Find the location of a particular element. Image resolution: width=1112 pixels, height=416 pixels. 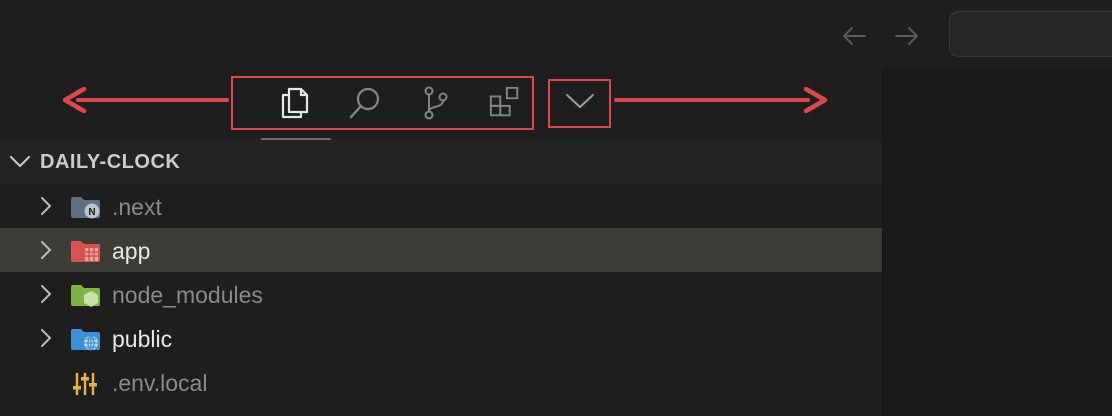

tree-row: .env.local is located at coordinates (441, 382).